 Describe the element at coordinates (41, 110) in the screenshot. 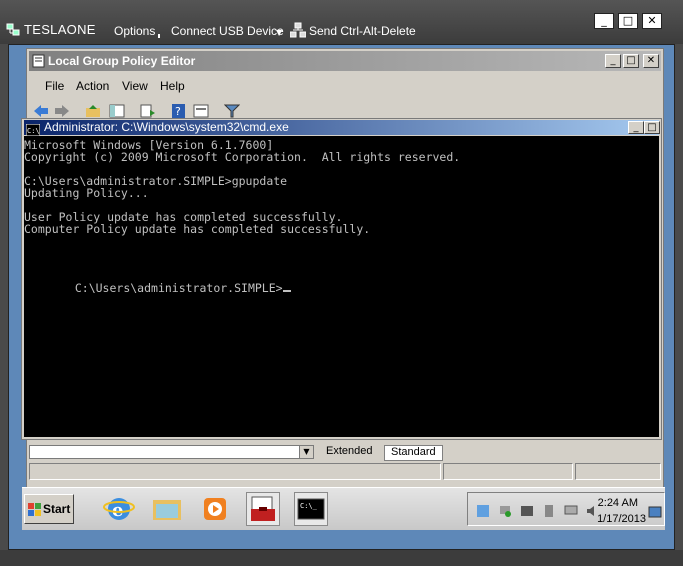

I see `back-arrow-icon` at that location.